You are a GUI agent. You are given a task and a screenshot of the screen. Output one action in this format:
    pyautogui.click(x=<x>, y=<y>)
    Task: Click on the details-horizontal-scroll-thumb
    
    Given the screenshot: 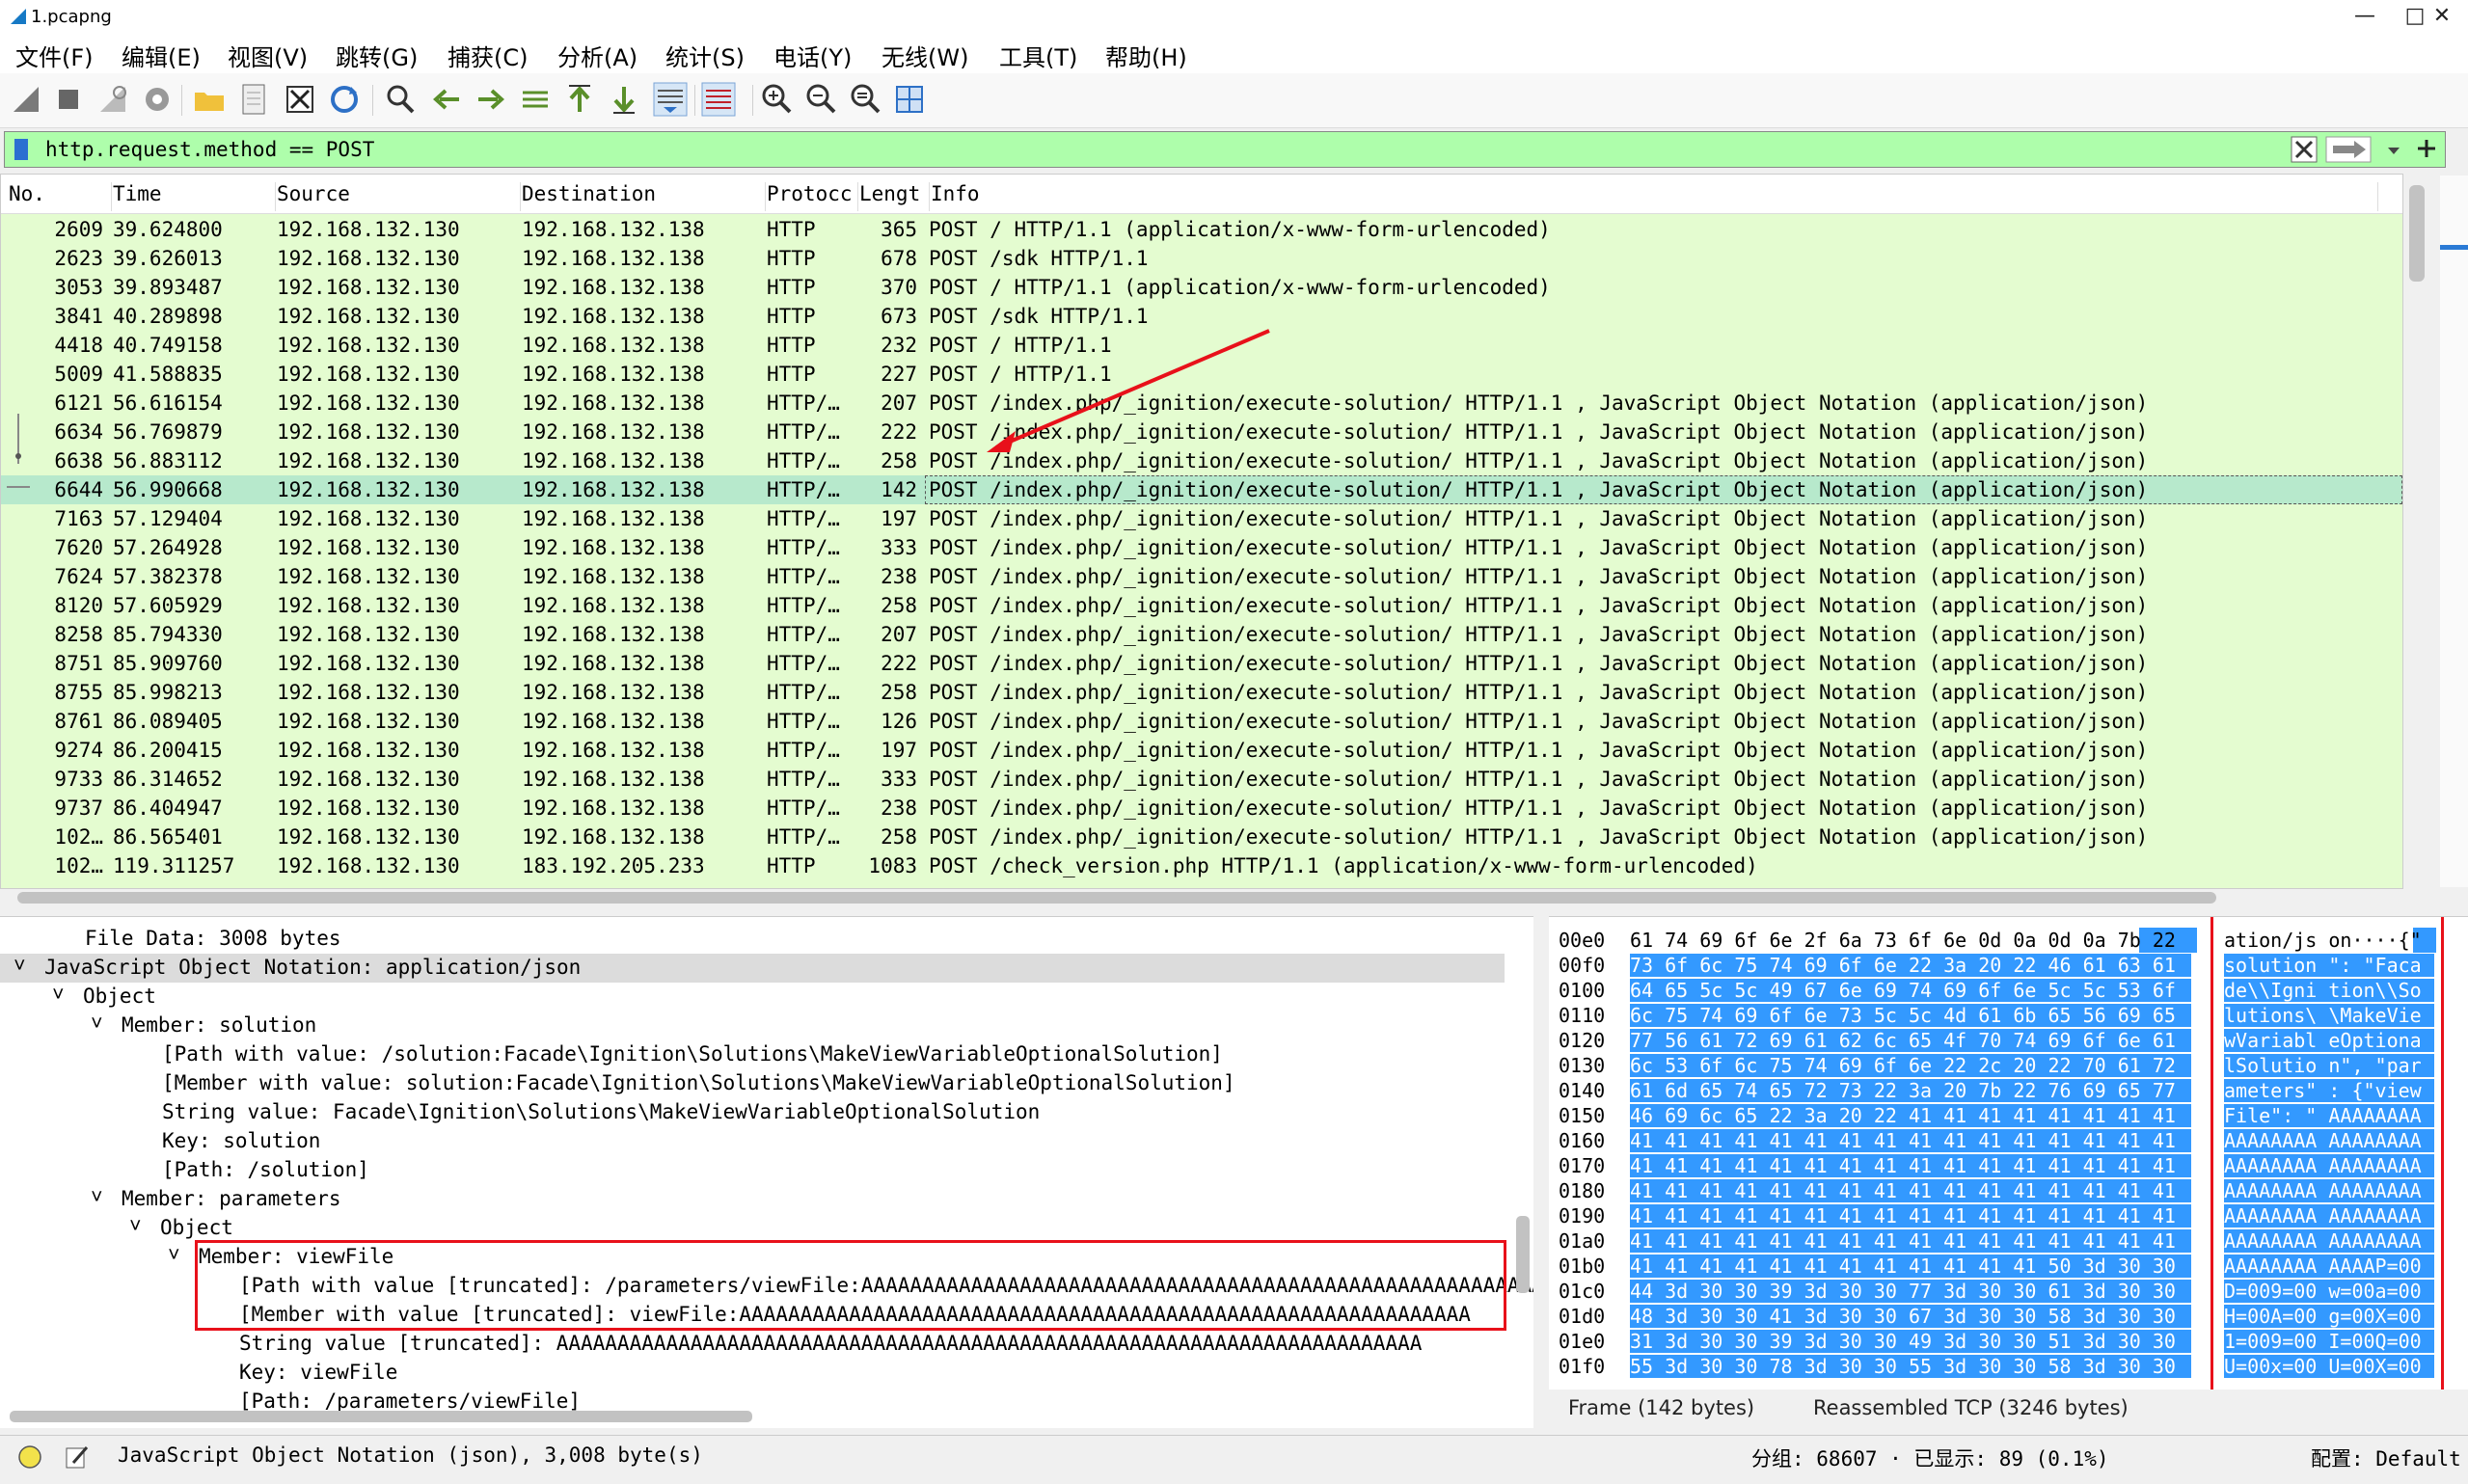 What is the action you would take?
    pyautogui.click(x=381, y=1416)
    